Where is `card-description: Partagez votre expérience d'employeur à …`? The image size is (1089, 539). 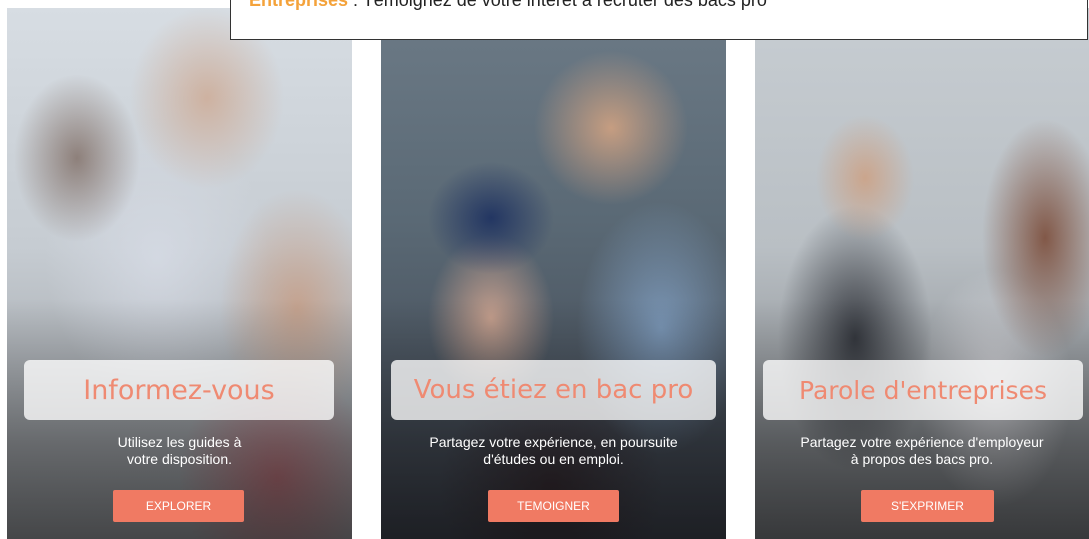
card-description: Partagez votre expérience d'employeur à … is located at coordinates (922, 451).